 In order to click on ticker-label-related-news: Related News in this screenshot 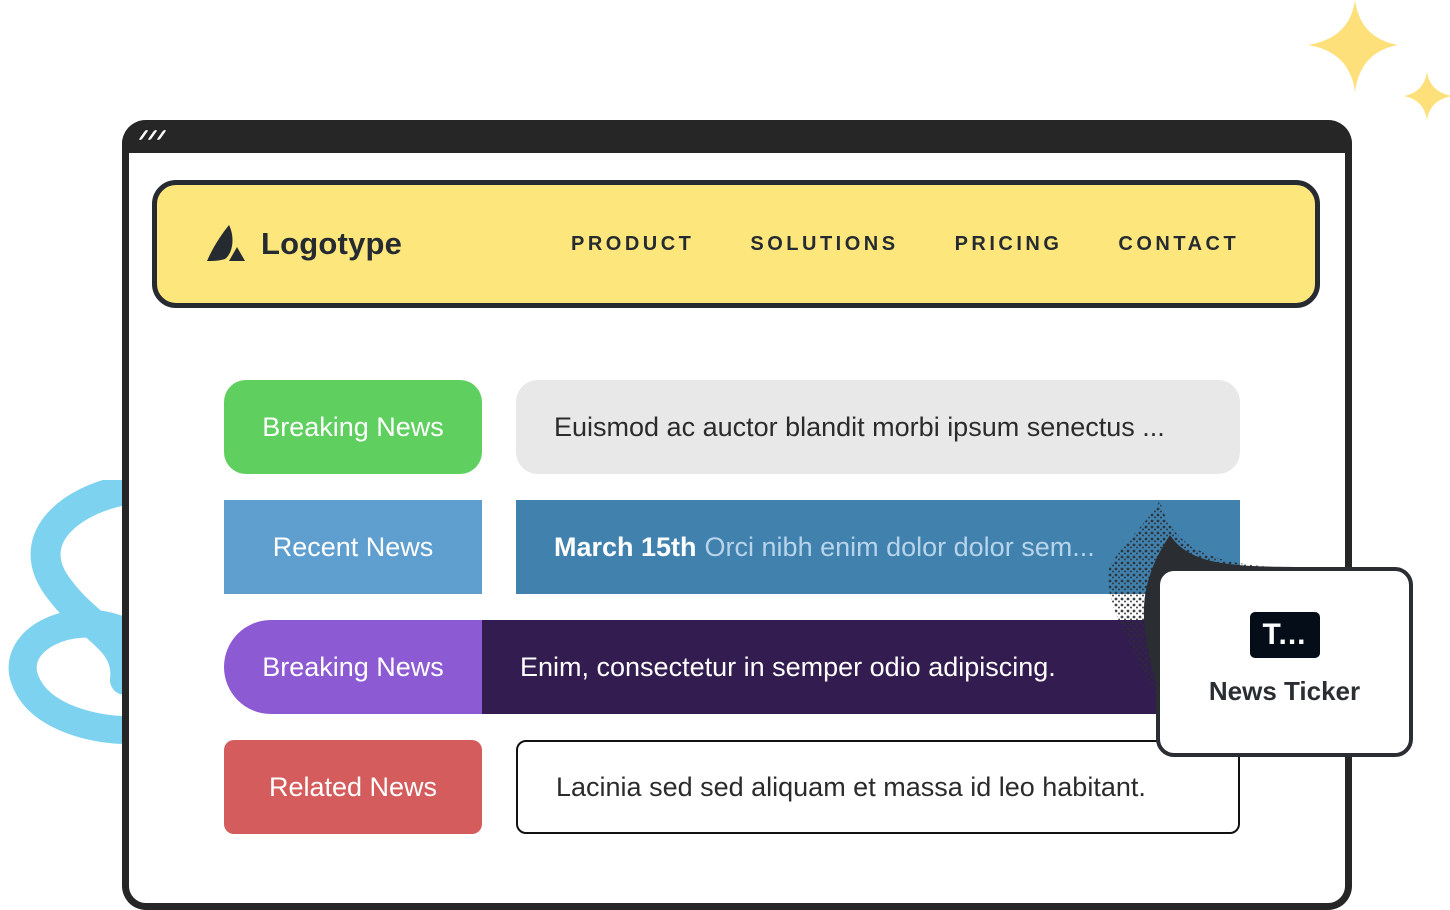, I will do `click(353, 787)`.